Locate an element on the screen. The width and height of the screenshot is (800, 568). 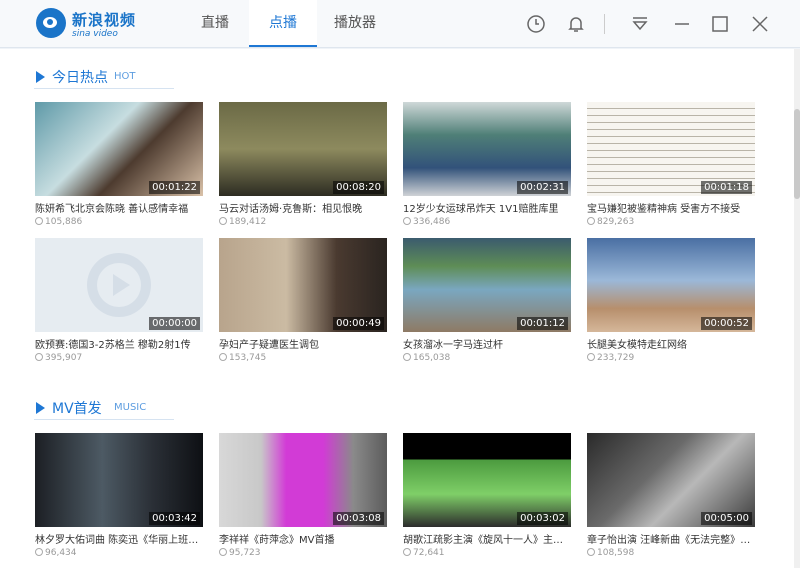
video-card: 00:00:49 孕妇产子疑遭医生调包 153,745 is located at coordinates (303, 300).